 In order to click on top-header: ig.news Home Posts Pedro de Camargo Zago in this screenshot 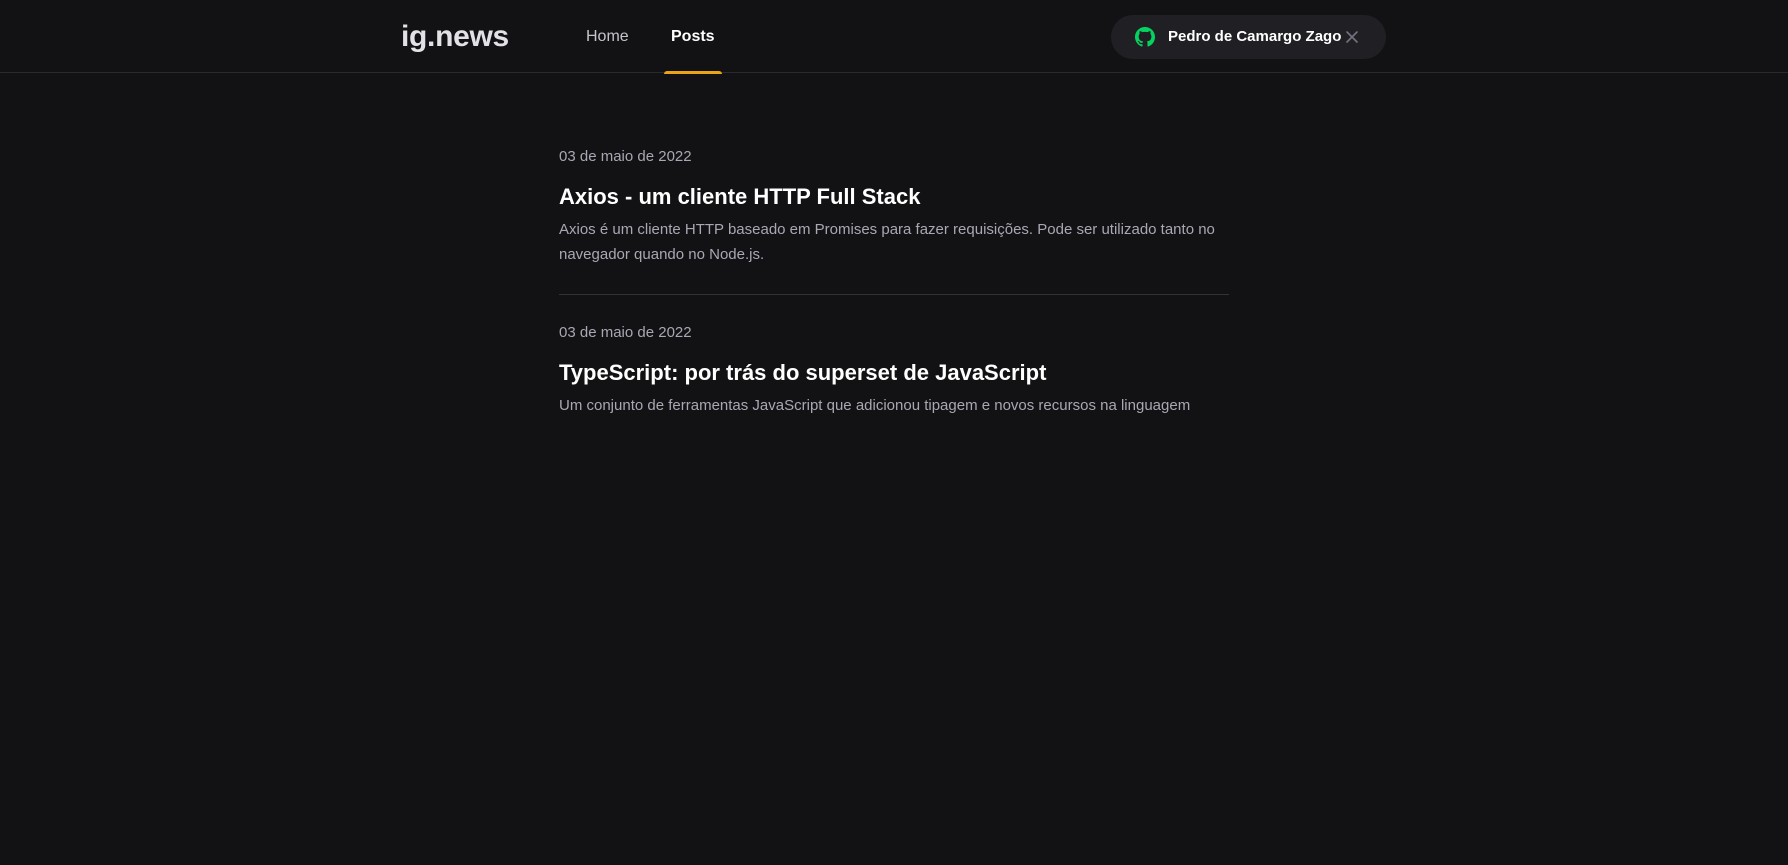, I will do `click(894, 37)`.